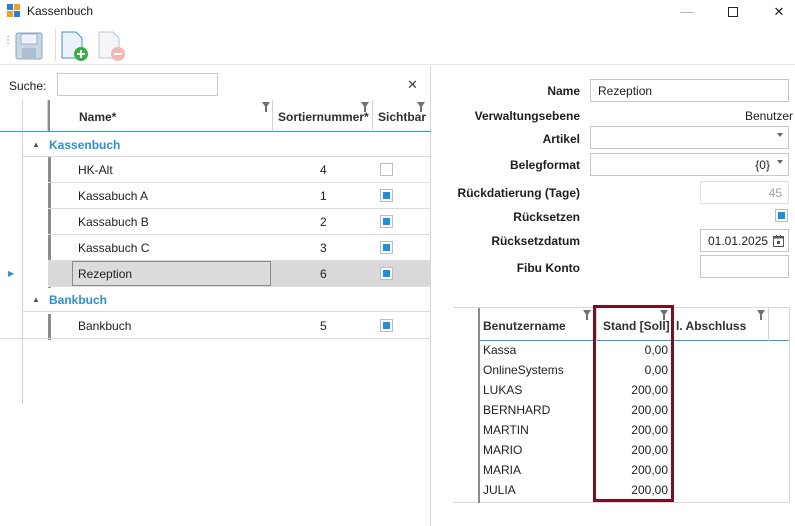 This screenshot has width=795, height=526. I want to click on current-row-indicator-icon: ▶, so click(11, 273).